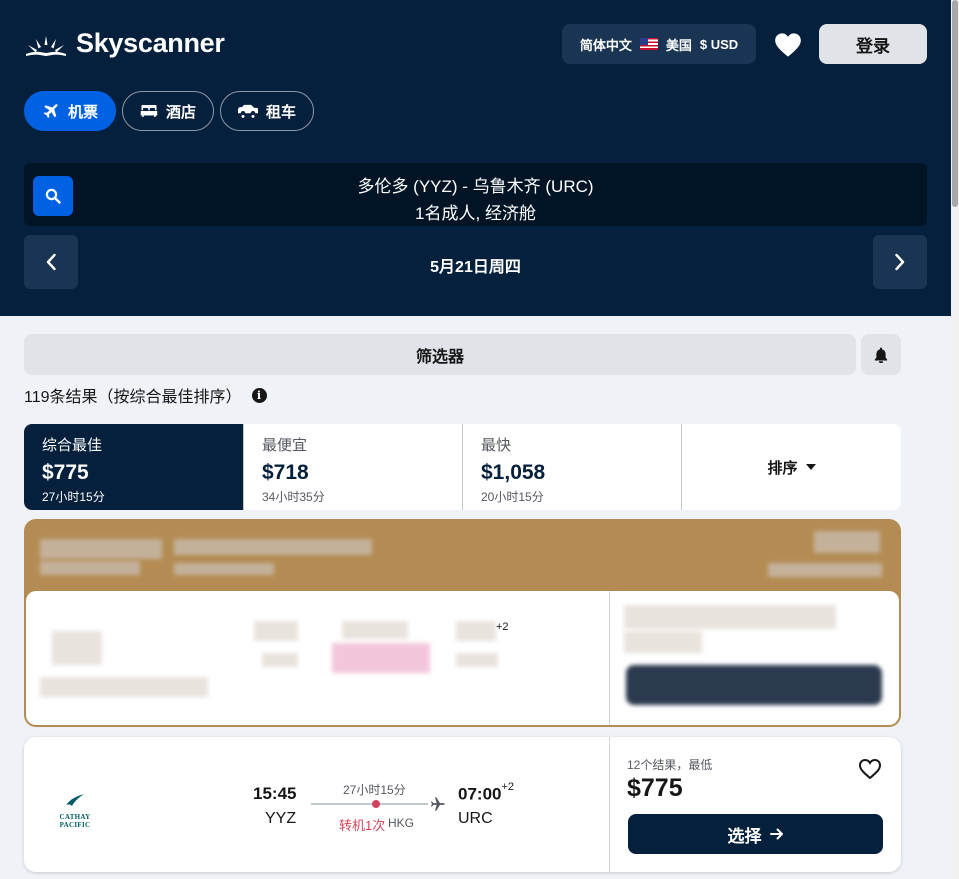  I want to click on sort-tab-price: $775, so click(65, 472).